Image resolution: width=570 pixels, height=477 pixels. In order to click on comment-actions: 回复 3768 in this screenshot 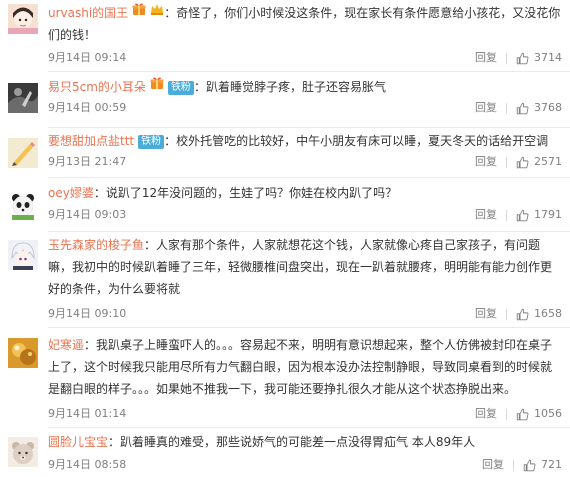, I will do `click(518, 108)`.